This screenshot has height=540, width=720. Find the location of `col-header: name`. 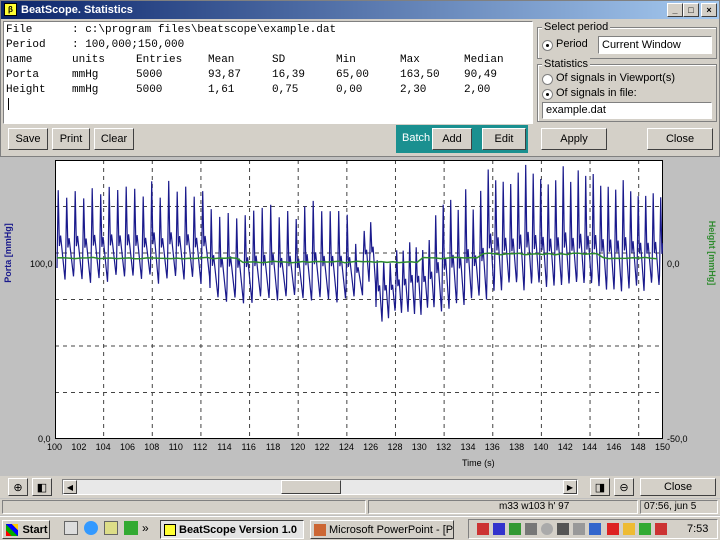

col-header: name is located at coordinates (19, 60).